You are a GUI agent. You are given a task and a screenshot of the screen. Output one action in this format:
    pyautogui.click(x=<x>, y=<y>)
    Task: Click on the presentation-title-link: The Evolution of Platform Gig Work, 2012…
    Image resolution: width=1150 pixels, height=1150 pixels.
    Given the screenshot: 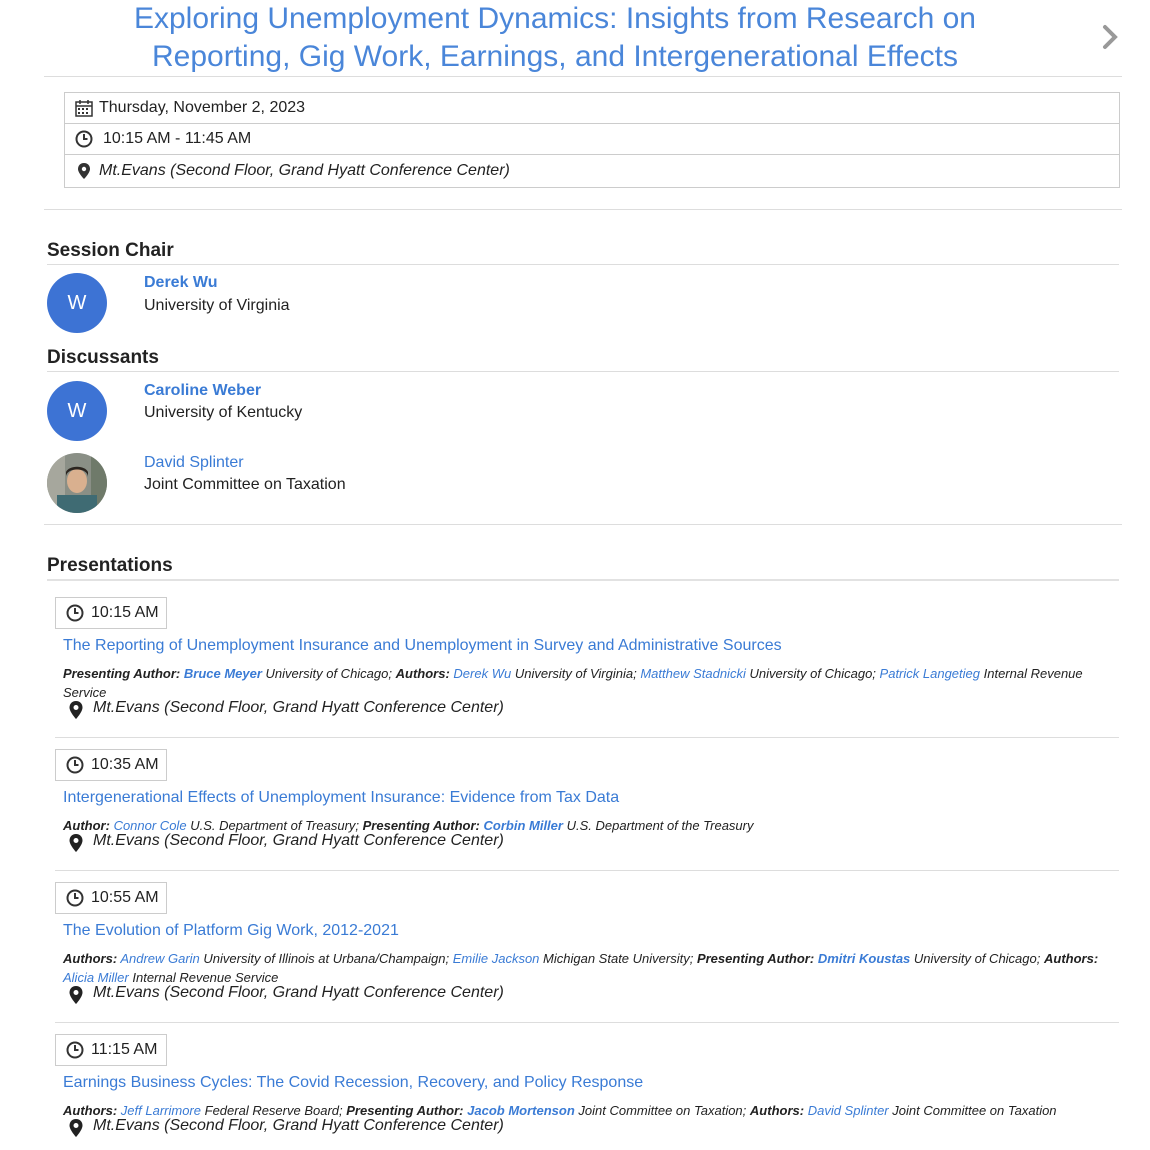 What is the action you would take?
    pyautogui.click(x=231, y=931)
    